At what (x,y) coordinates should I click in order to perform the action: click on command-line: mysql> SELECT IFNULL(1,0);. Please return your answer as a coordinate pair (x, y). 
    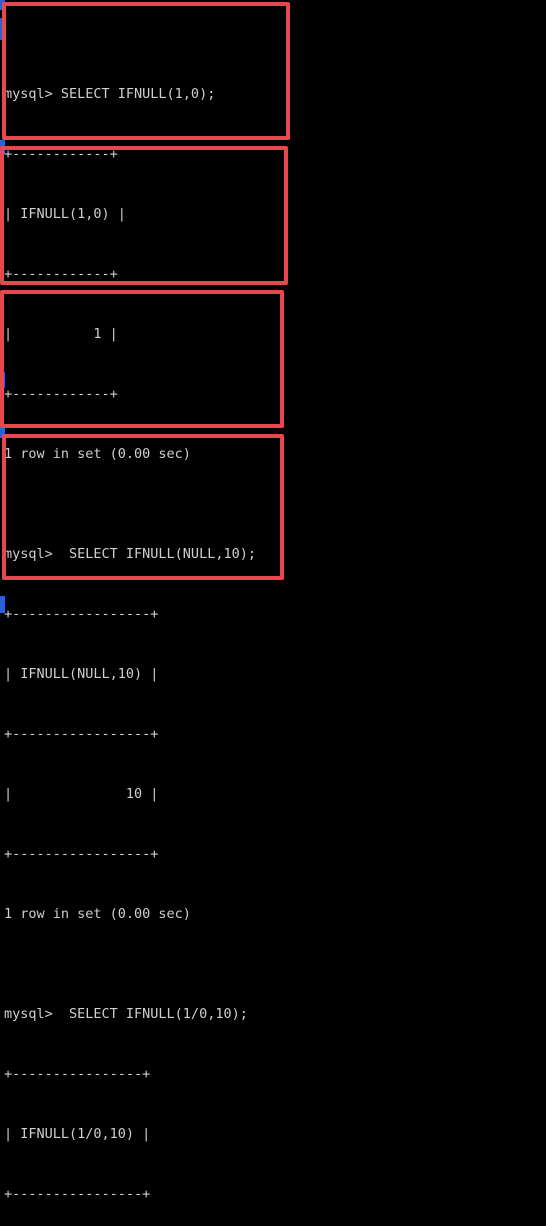
    Looking at the image, I should click on (110, 94).